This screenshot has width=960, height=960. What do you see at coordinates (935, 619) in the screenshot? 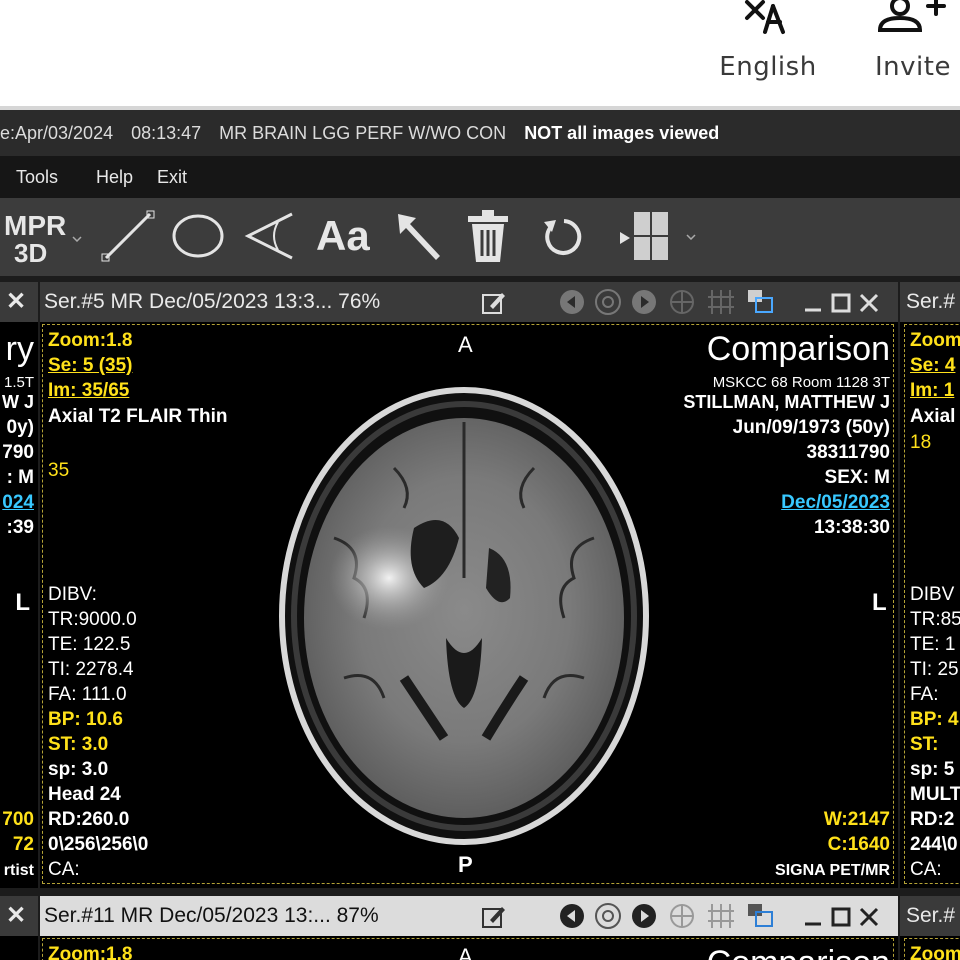
I see `tr-readout: TR:85` at bounding box center [935, 619].